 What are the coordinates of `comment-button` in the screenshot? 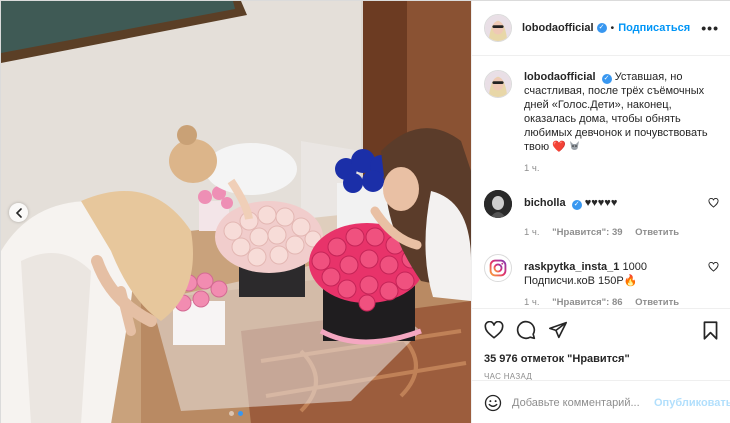 It's located at (526, 330).